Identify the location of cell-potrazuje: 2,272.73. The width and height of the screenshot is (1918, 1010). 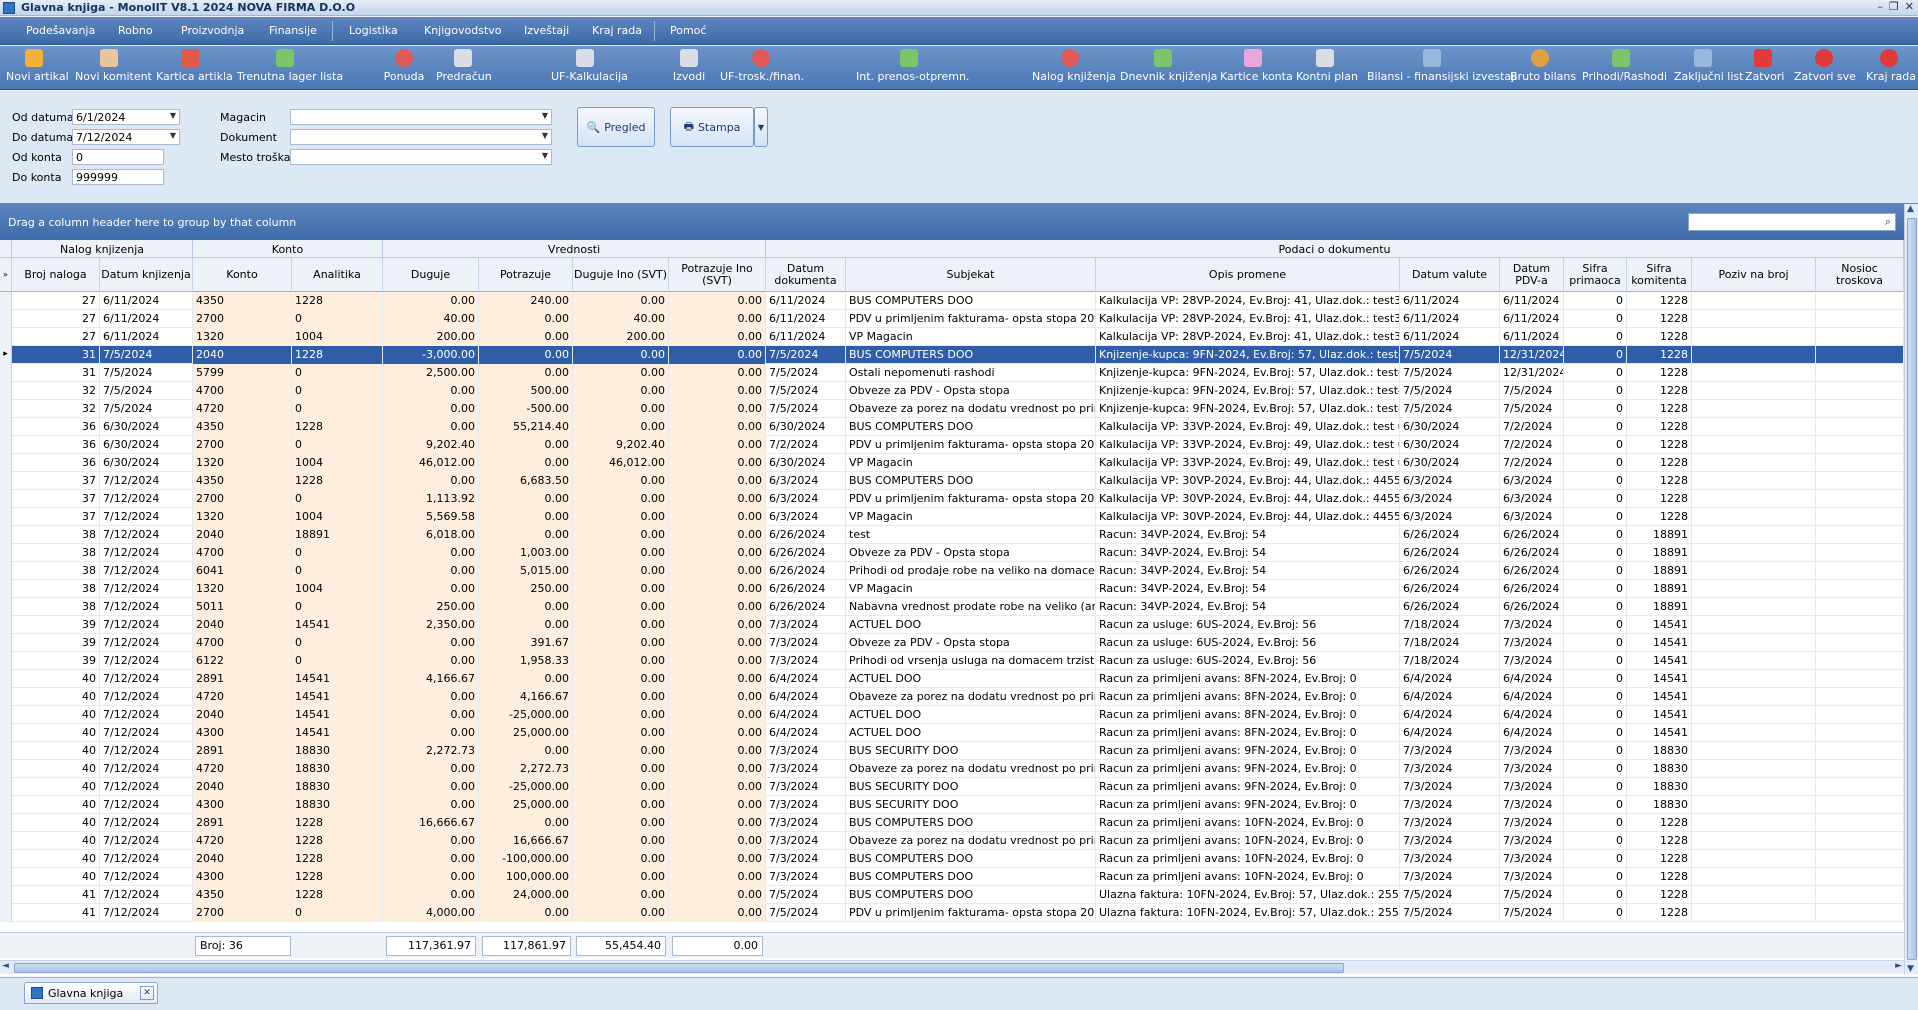
(526, 769).